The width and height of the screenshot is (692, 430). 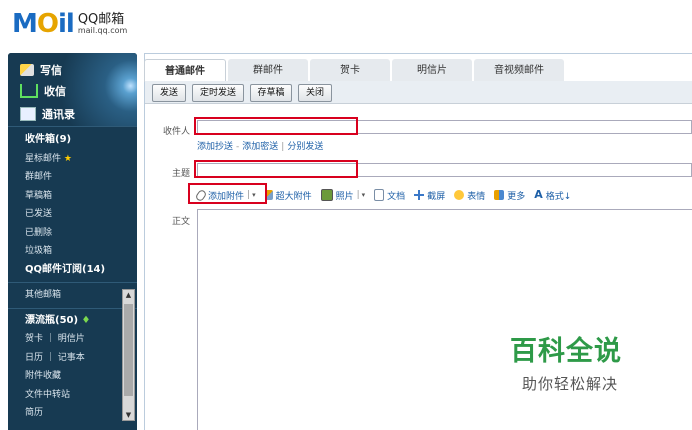 I want to click on sidebar-item-calendar: 日历 ｜ 记事本, so click(x=72, y=358).